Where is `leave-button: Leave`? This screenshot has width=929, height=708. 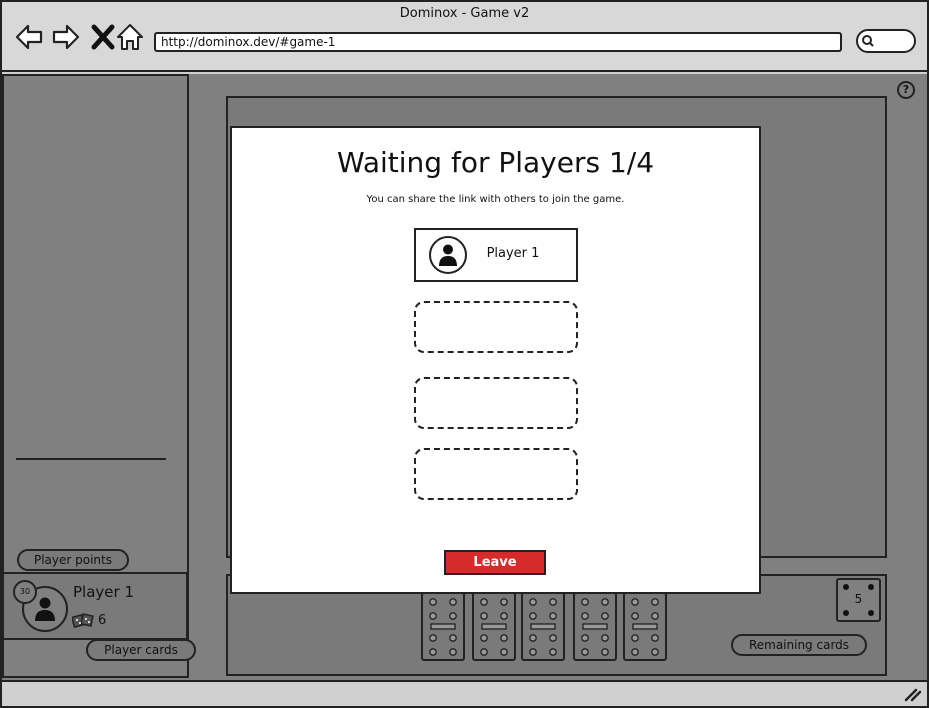 leave-button: Leave is located at coordinates (495, 562).